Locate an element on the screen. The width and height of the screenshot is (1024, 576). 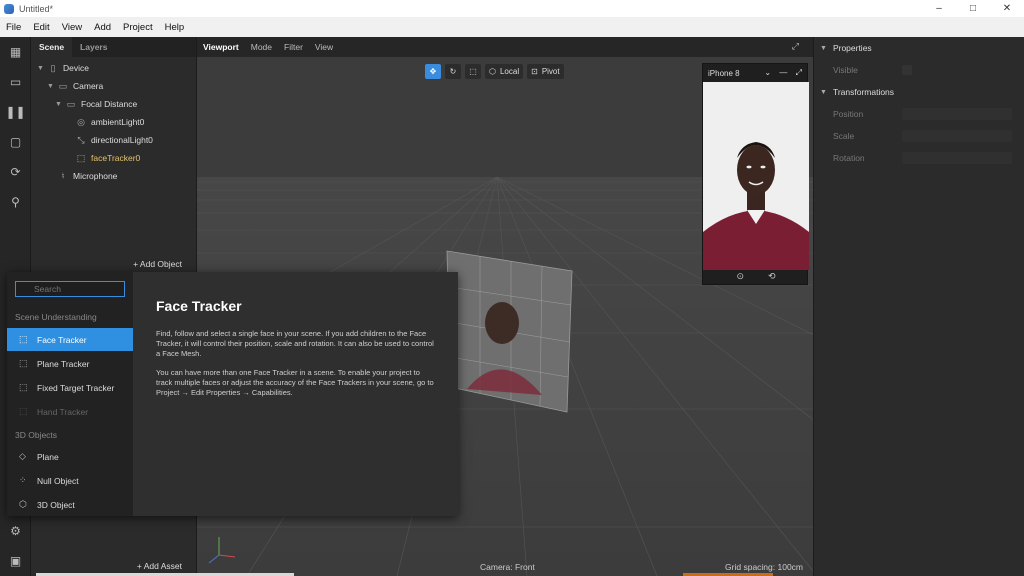
item-3d-object: ⬡ 3D Object is located at coordinates (70, 504).